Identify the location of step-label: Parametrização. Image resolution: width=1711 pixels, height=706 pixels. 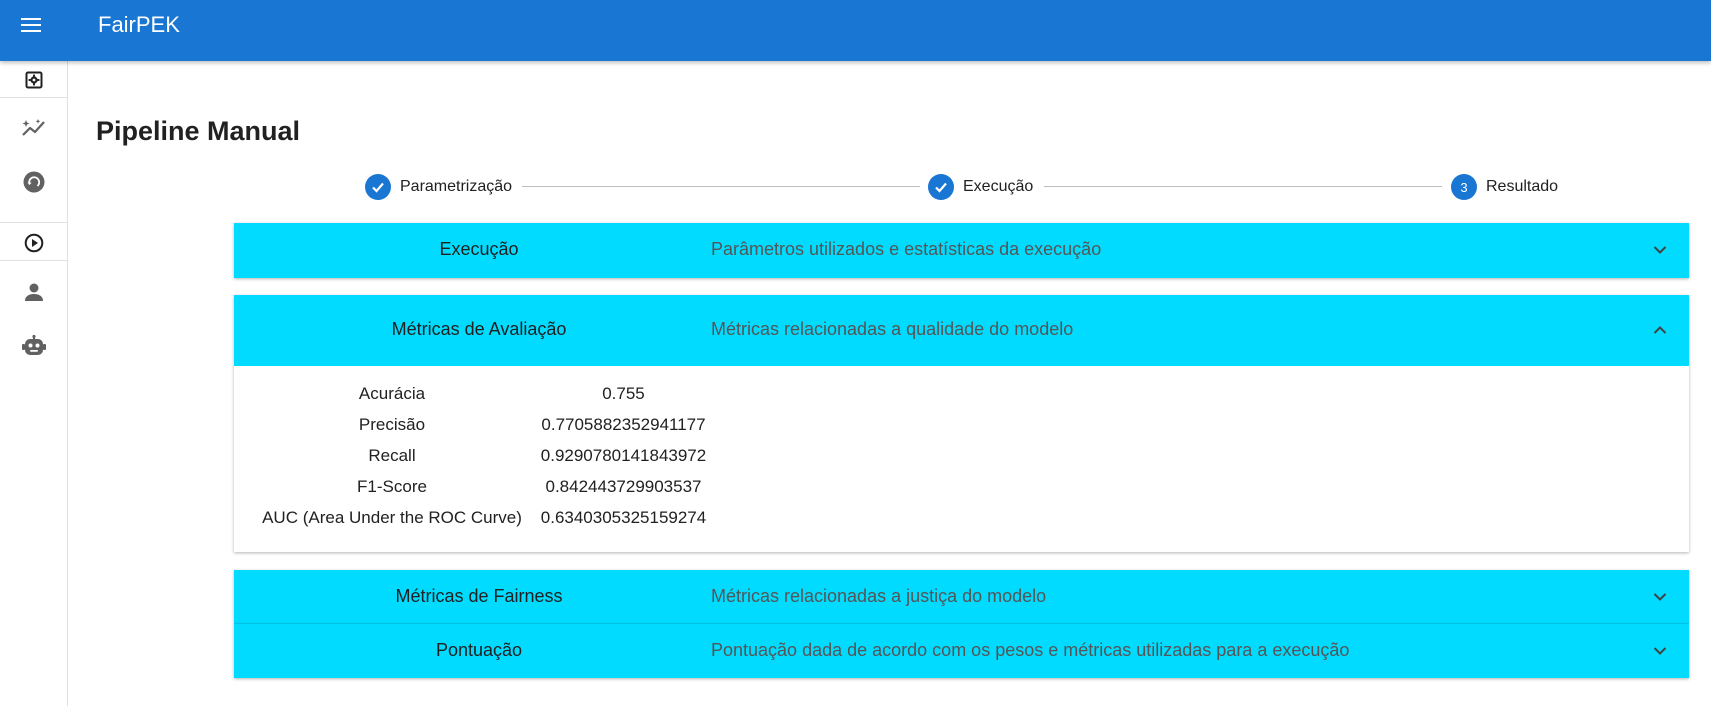
(456, 186).